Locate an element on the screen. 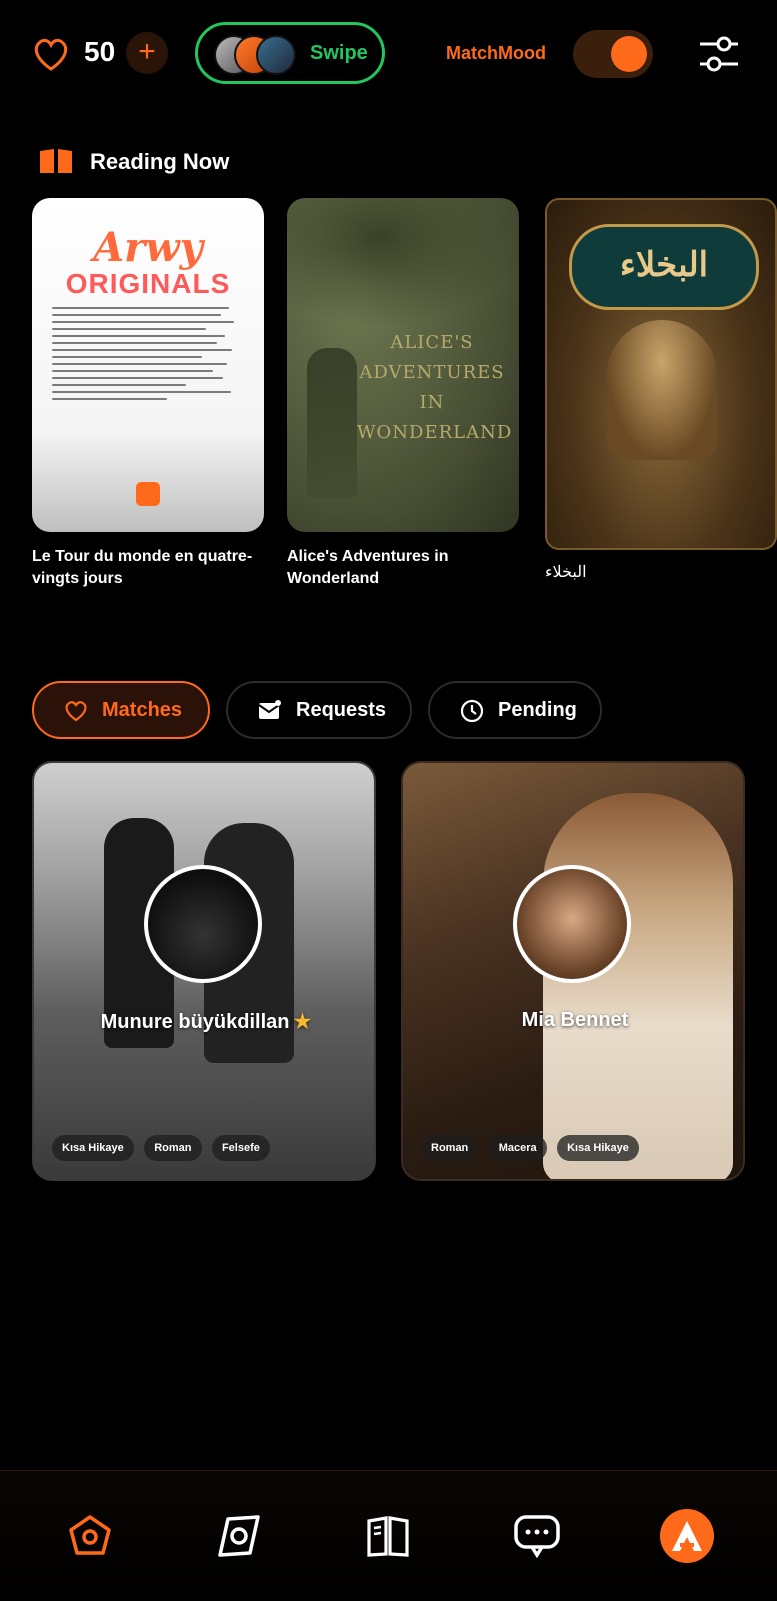  top-bar: 50 + Swipe MatchMood is located at coordinates (388, 55).